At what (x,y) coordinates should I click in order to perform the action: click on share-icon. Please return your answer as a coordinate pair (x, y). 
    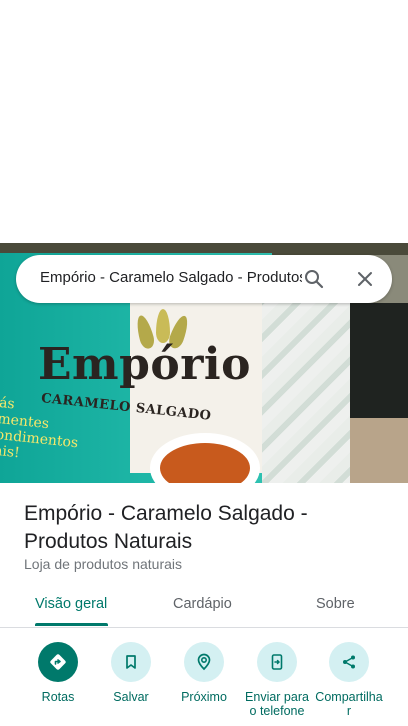
    Looking at the image, I should click on (349, 662).